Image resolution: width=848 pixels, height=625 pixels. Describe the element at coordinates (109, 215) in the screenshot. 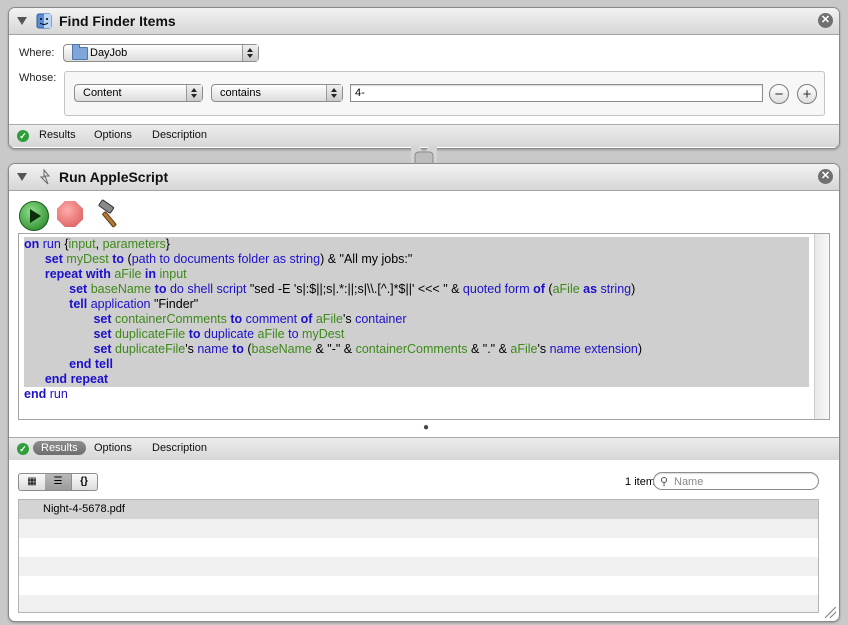

I see `compile-hammer-icon` at that location.